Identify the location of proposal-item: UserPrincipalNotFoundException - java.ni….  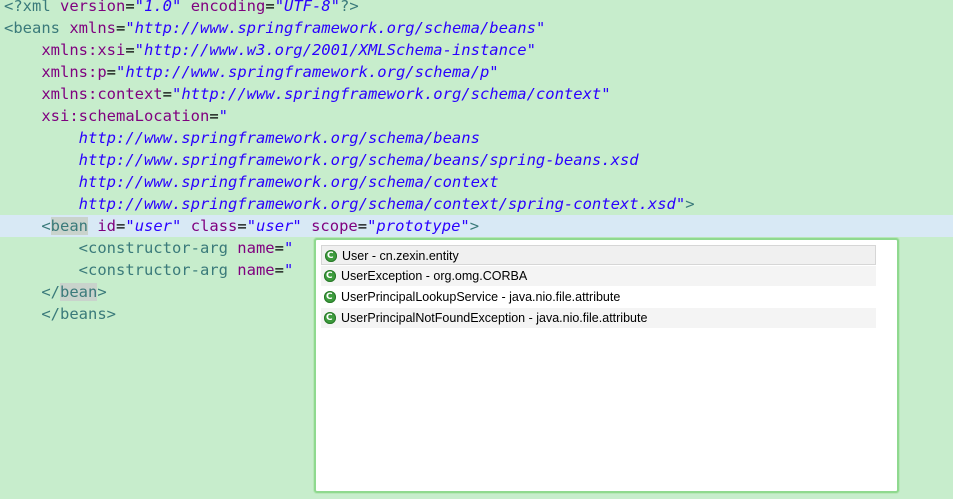
(598, 318).